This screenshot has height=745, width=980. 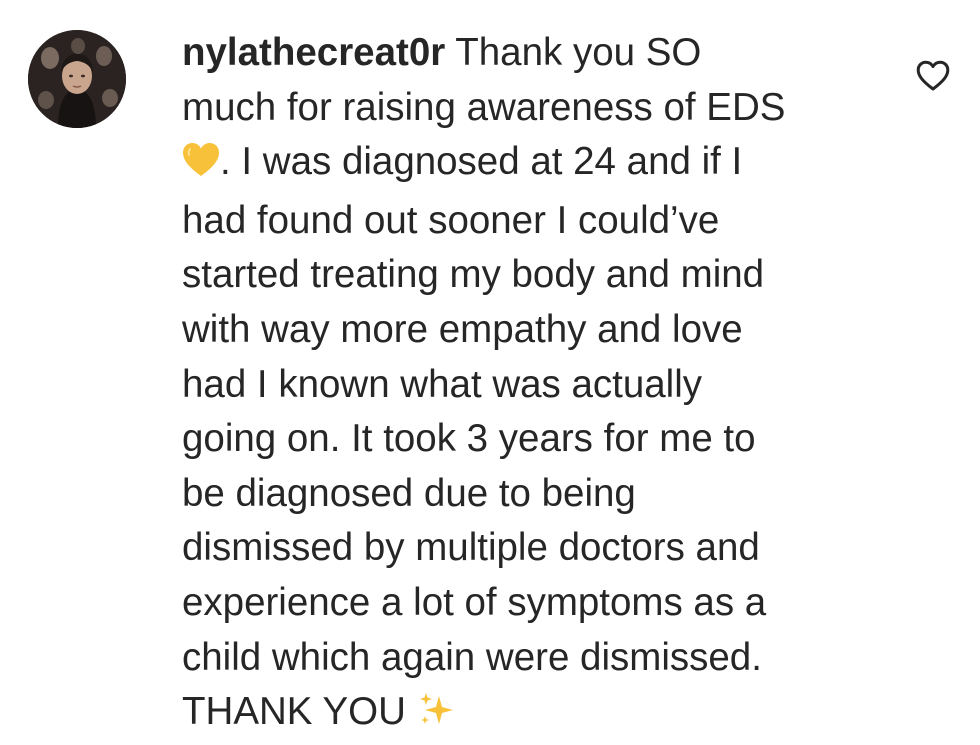 I want to click on comment-line: had found out sooner I could’ve, so click(x=451, y=220).